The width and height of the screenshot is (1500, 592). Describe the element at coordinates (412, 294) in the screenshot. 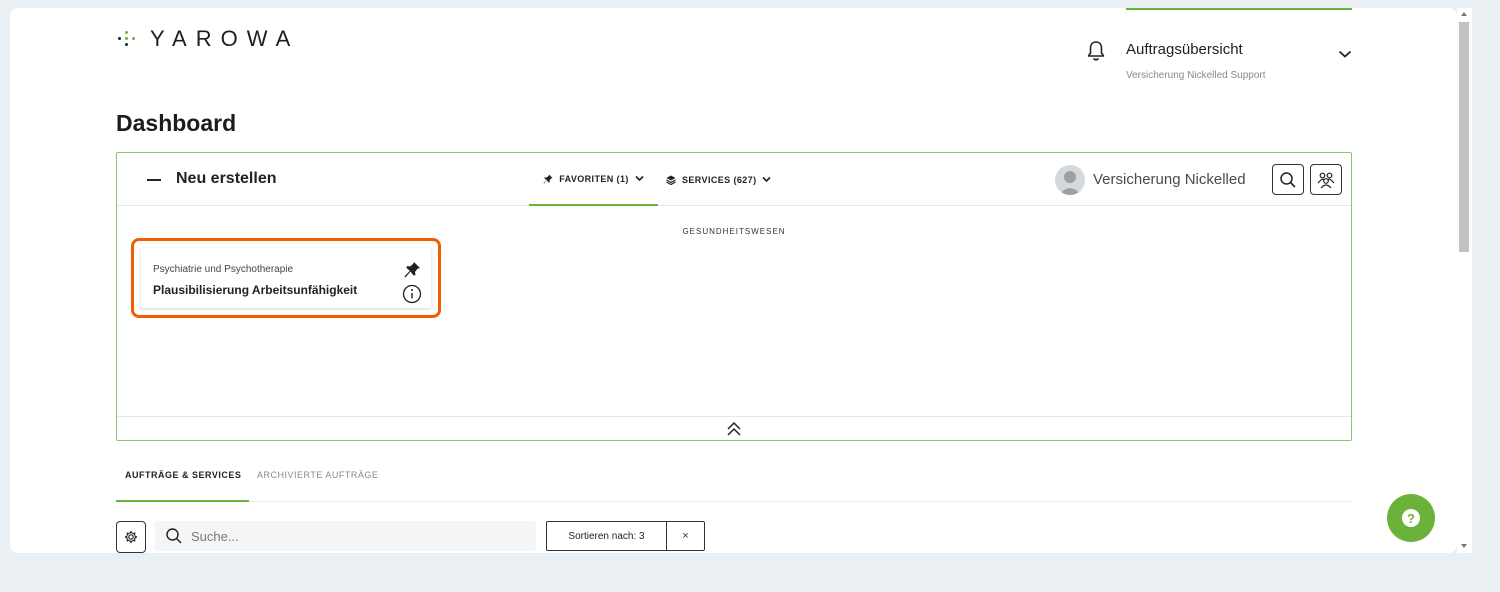

I see `info-icon` at that location.